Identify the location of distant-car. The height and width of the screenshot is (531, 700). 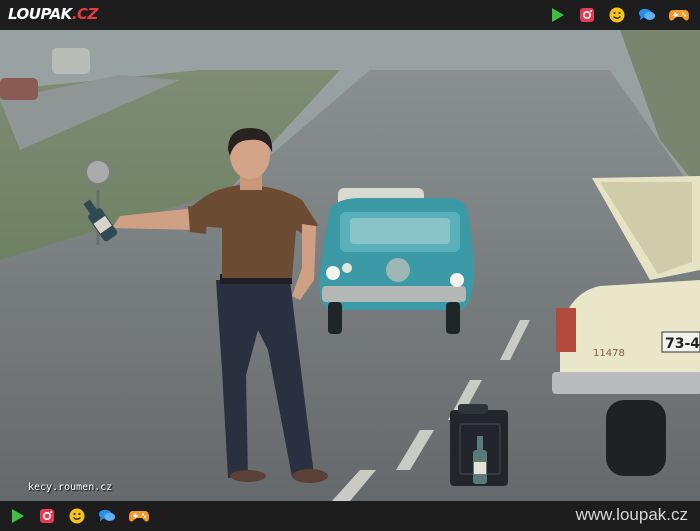
(19, 89).